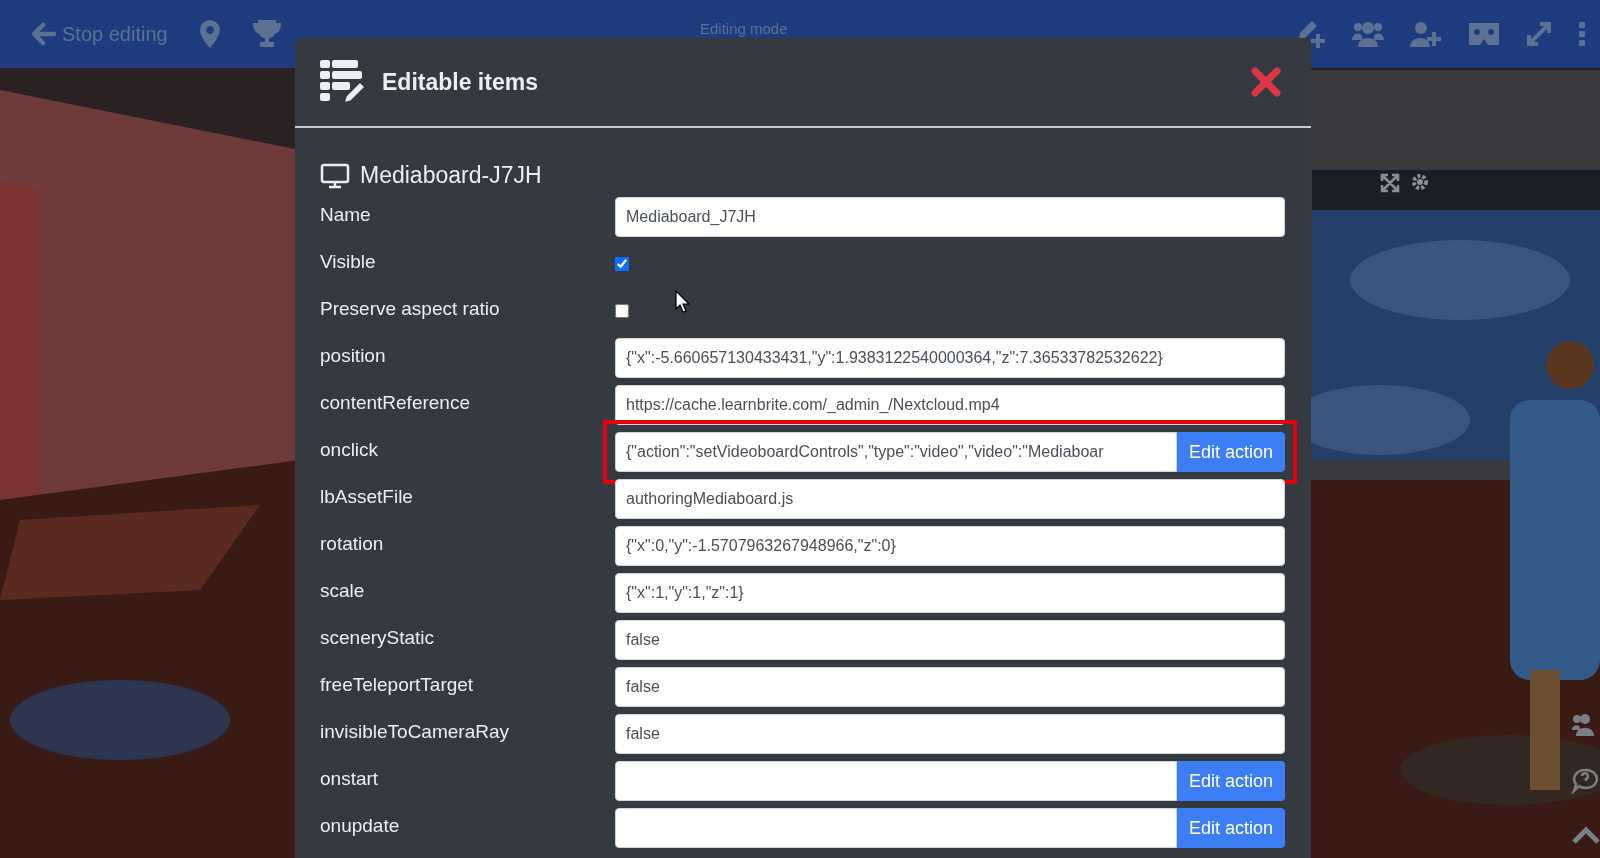 Image resolution: width=1600 pixels, height=858 pixels. Describe the element at coordinates (367, 496) in the screenshot. I see `field-label: lbAssetFile` at that location.